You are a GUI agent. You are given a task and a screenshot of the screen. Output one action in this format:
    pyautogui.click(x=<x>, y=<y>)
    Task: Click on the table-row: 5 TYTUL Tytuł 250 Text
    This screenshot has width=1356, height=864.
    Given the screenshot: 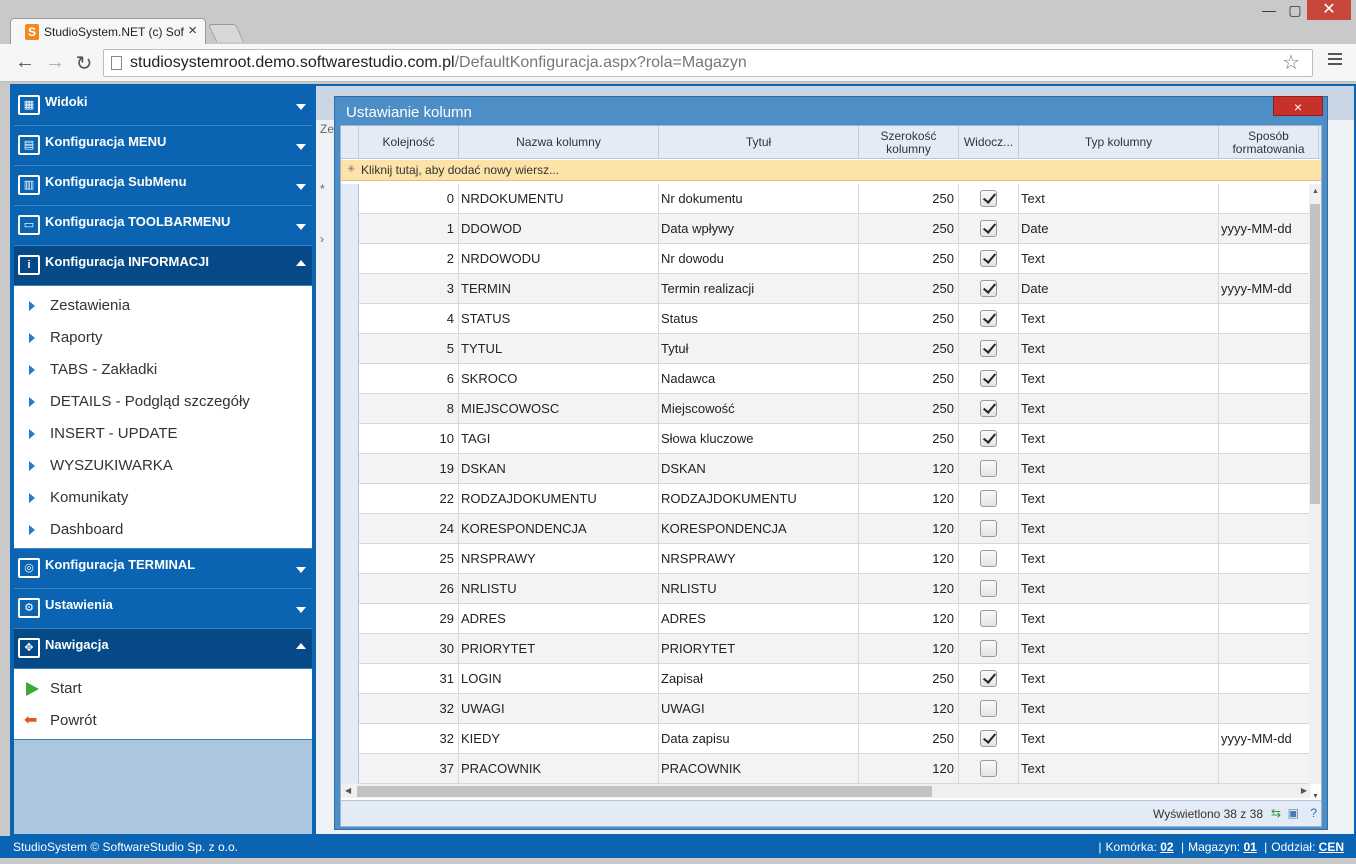 What is the action you would take?
    pyautogui.click(x=830, y=349)
    